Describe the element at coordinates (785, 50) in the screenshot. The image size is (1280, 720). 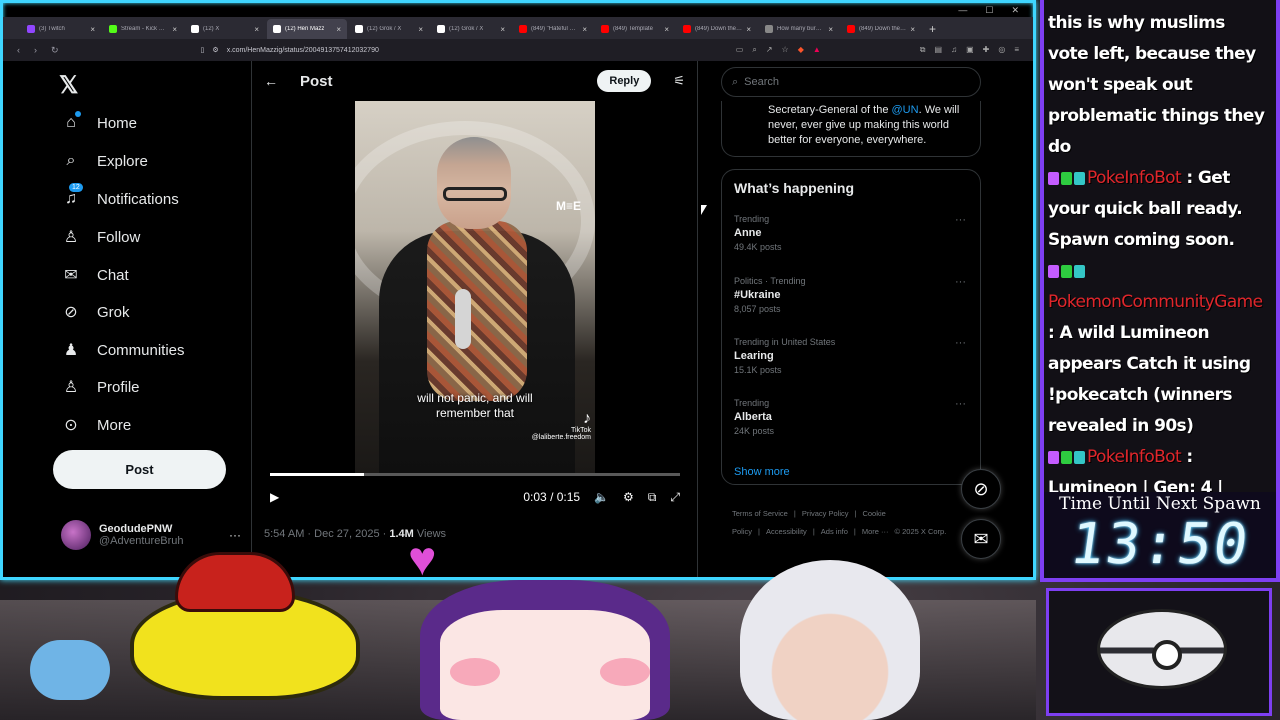
I see `star-icon: ☆` at that location.